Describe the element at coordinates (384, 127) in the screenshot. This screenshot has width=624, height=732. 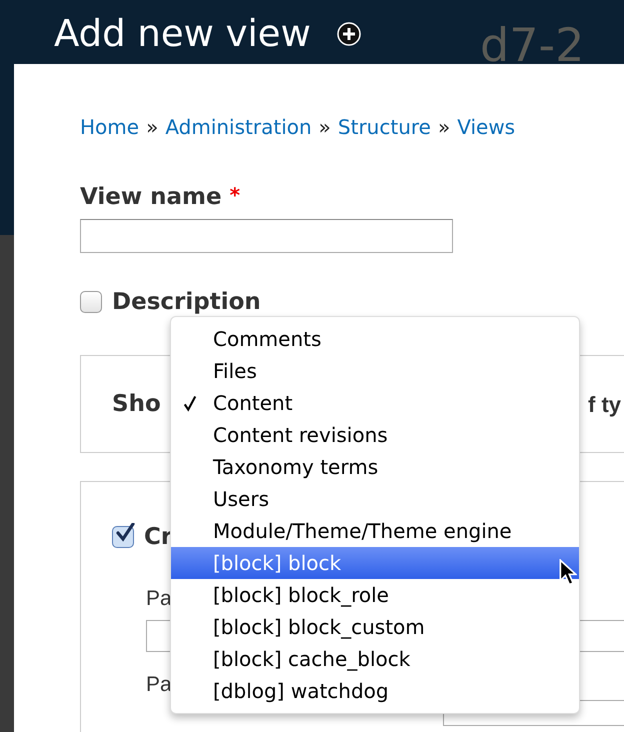
I see `breadcrumb-link: Structure` at that location.